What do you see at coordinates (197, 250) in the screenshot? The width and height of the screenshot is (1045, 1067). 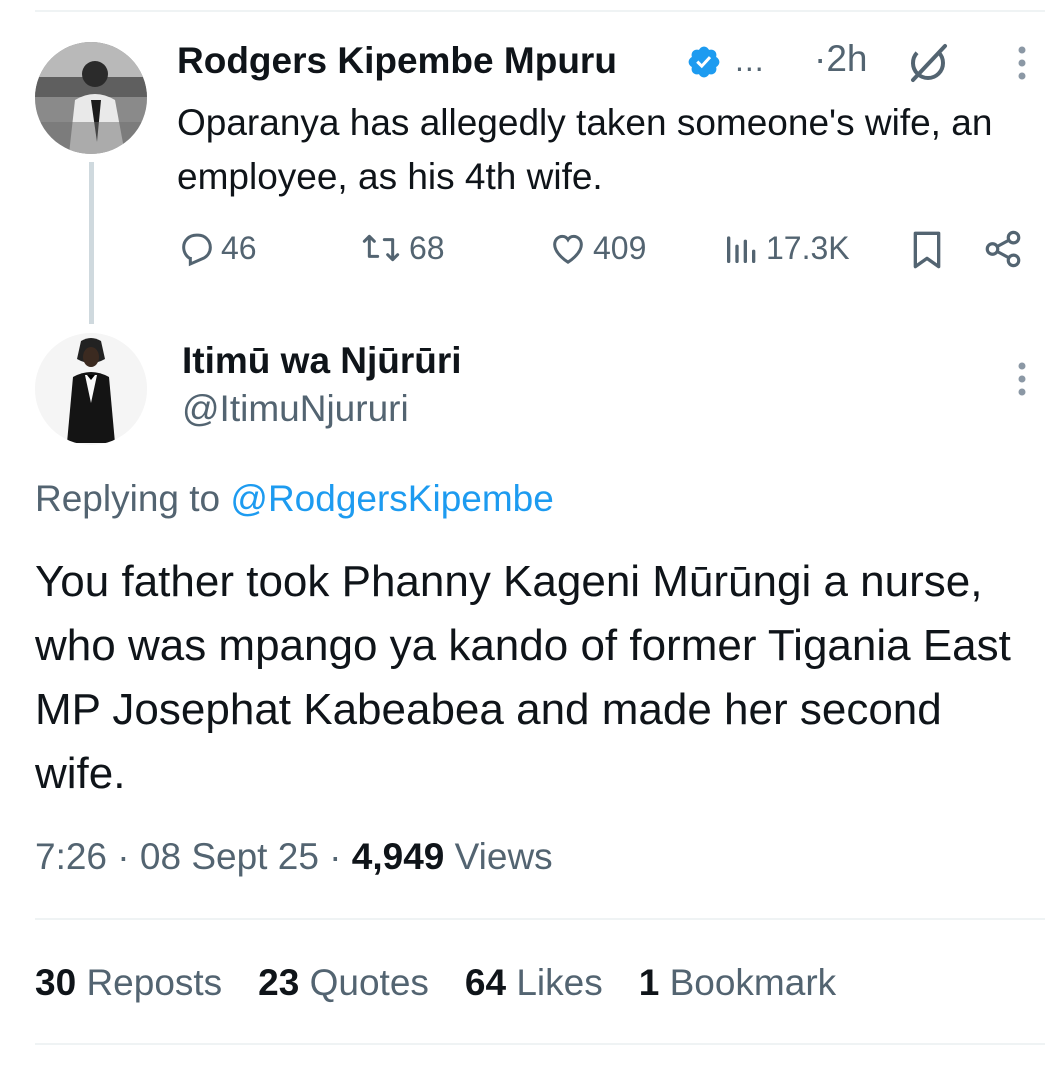 I see `reply-icon` at bounding box center [197, 250].